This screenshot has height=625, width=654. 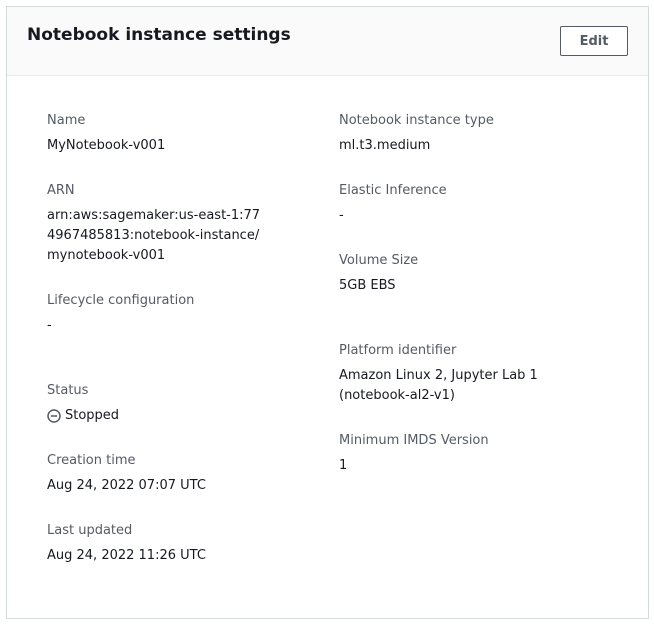 What do you see at coordinates (343, 465) in the screenshot?
I see `imds-version-value: 1` at bounding box center [343, 465].